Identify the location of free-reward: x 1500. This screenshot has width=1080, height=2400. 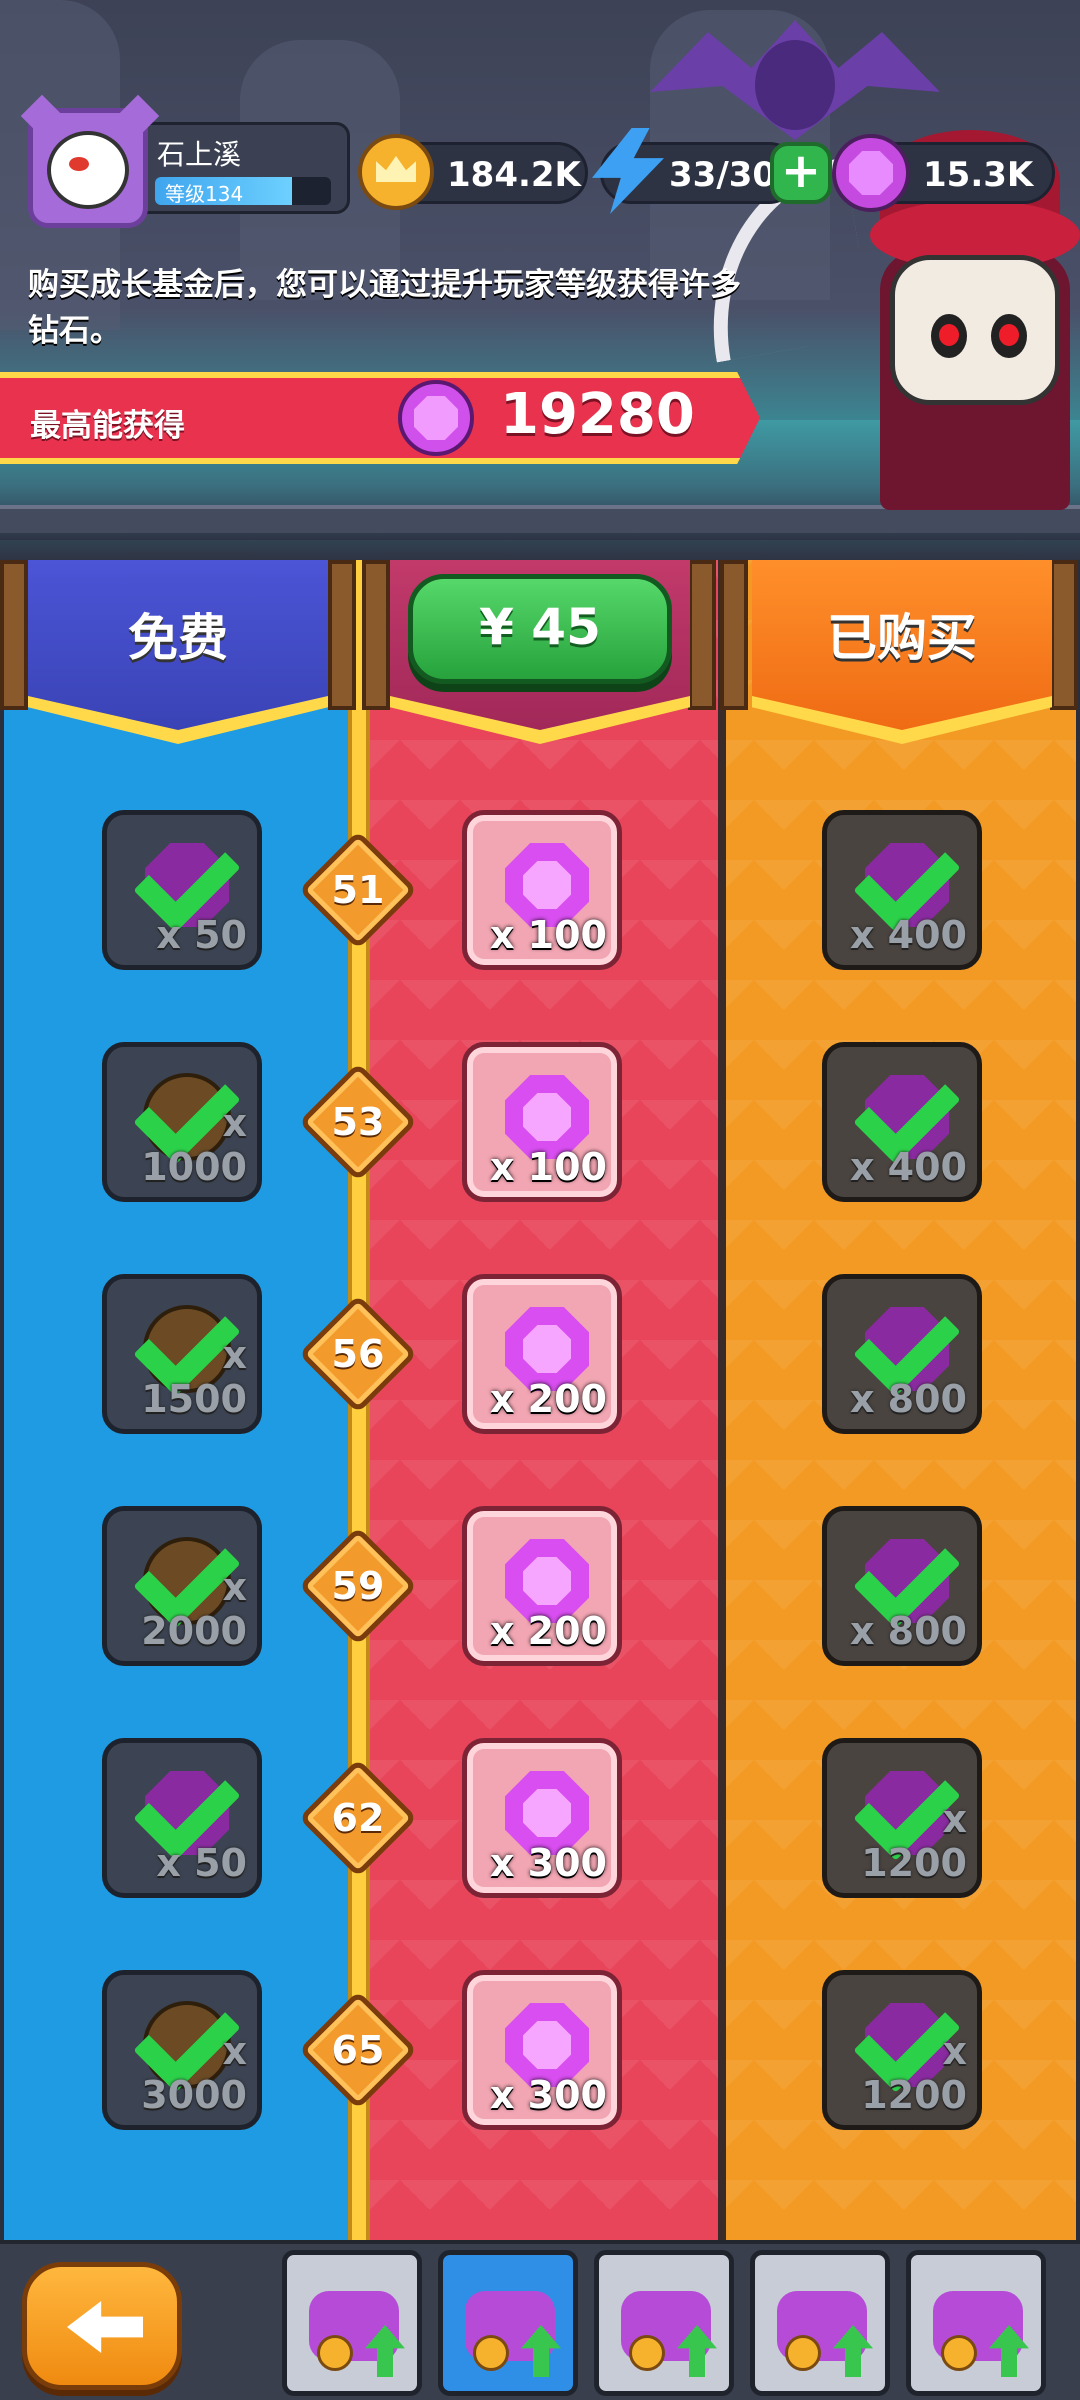
(182, 1354).